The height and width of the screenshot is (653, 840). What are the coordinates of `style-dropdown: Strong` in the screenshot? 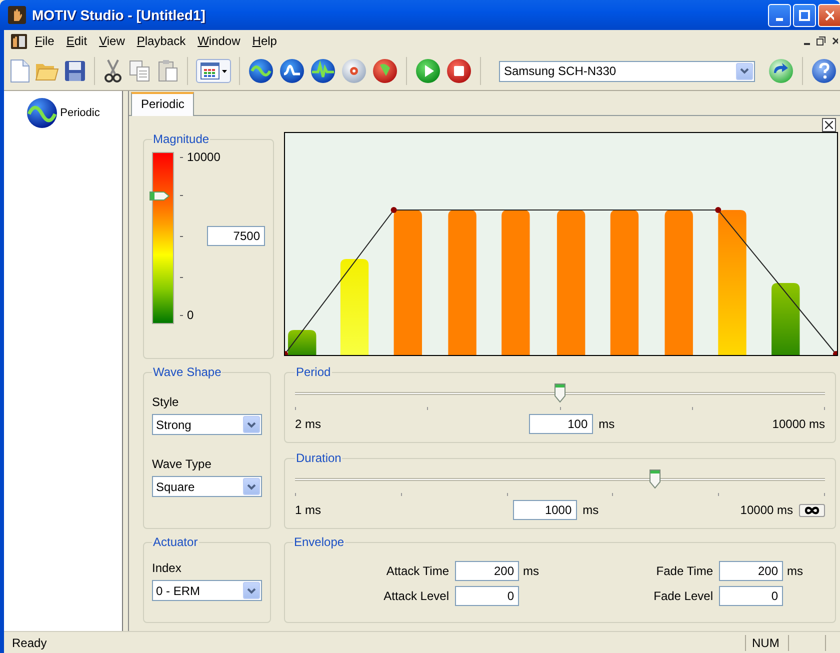 It's located at (207, 424).